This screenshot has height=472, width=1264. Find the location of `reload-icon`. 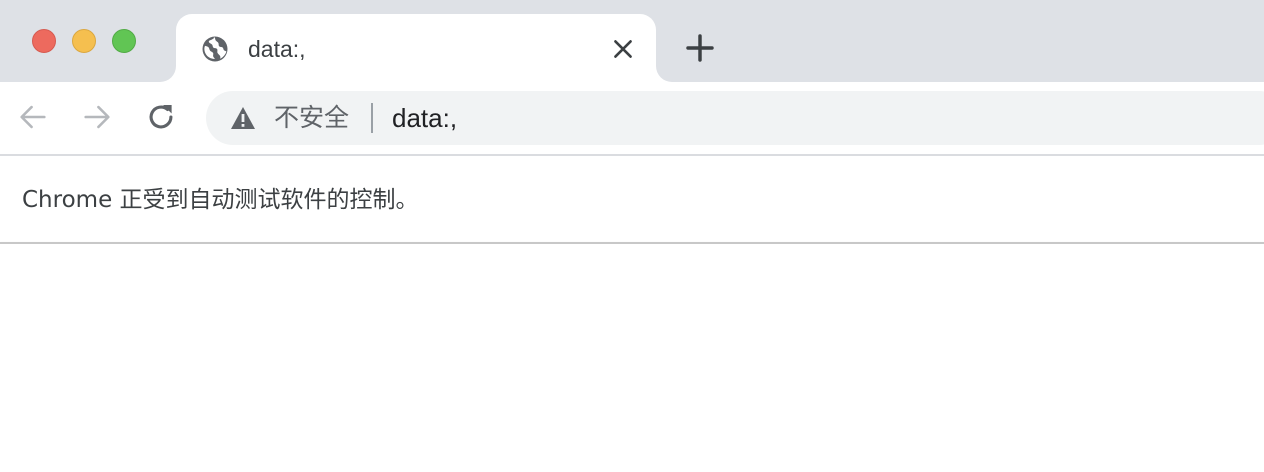

reload-icon is located at coordinates (161, 117).